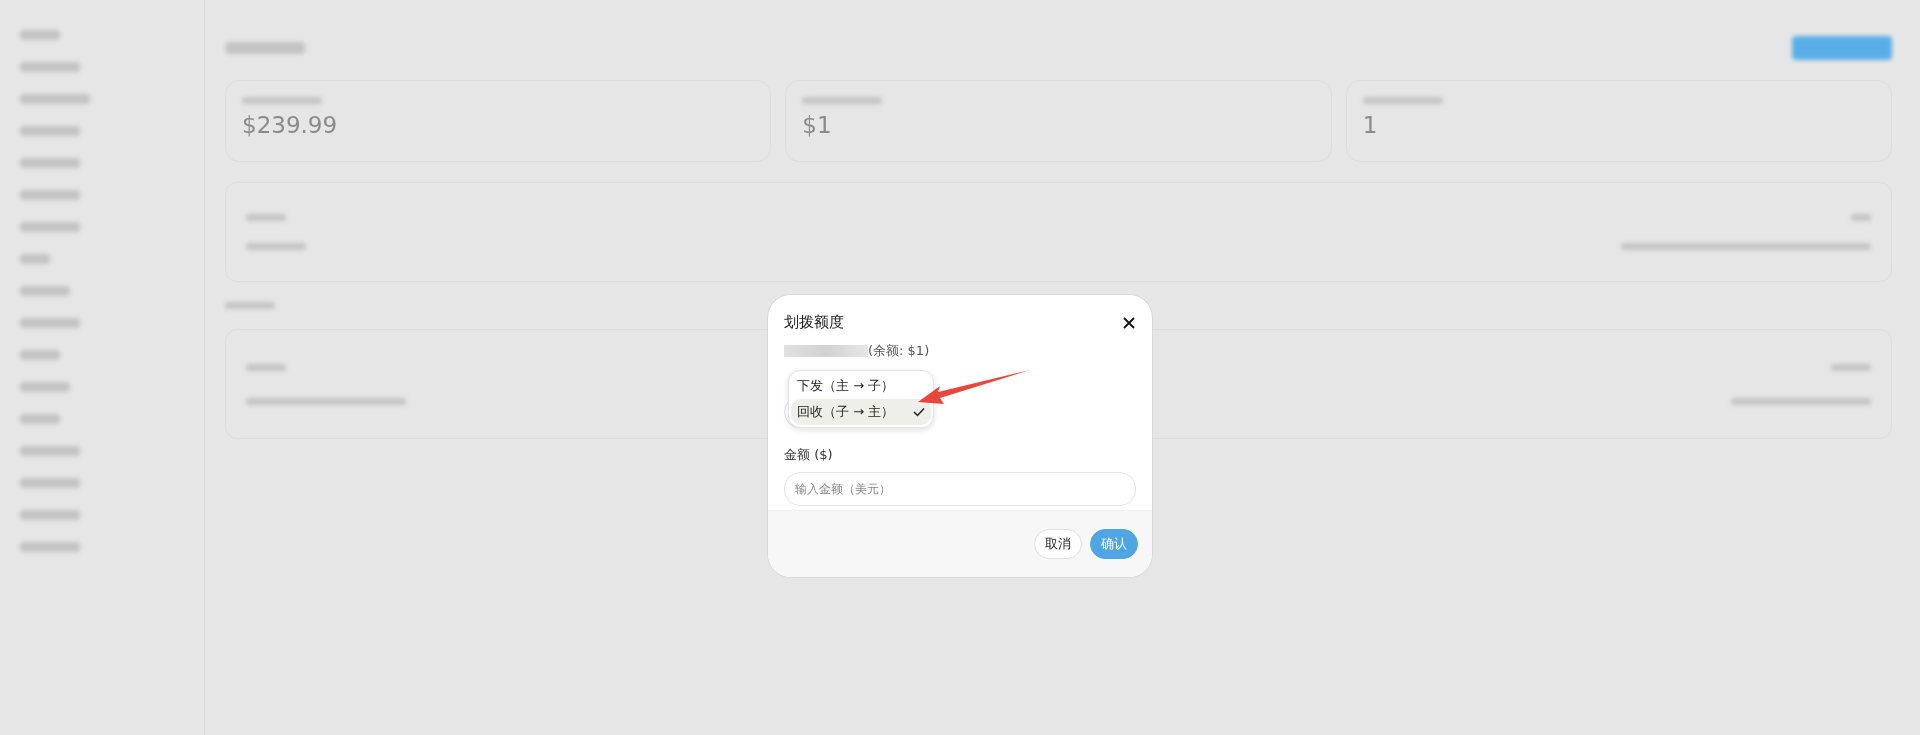 Image resolution: width=1920 pixels, height=735 pixels. Describe the element at coordinates (861, 386) in the screenshot. I see `menu-item: 下发（主 → 子）` at that location.